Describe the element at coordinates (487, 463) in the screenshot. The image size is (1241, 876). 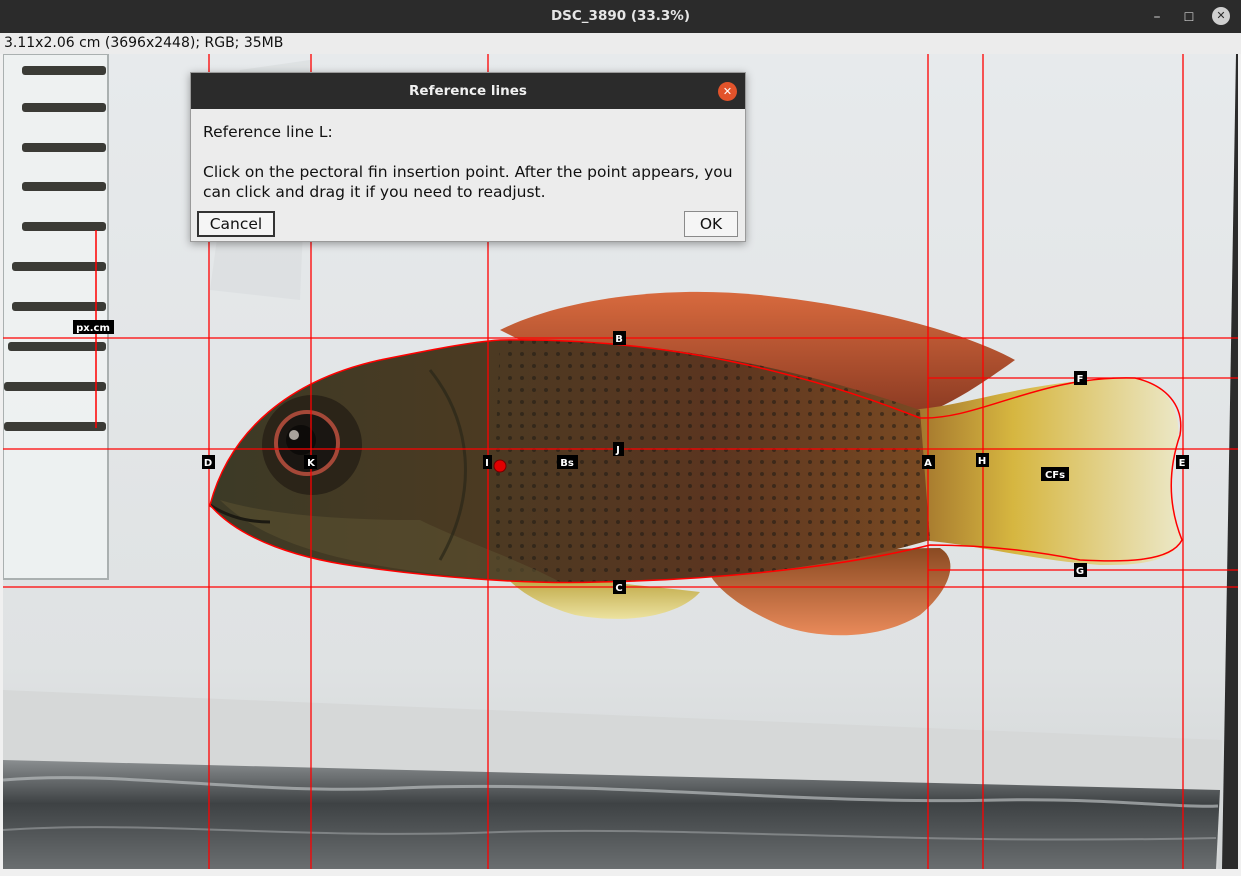
I see `marker-i: I` at that location.